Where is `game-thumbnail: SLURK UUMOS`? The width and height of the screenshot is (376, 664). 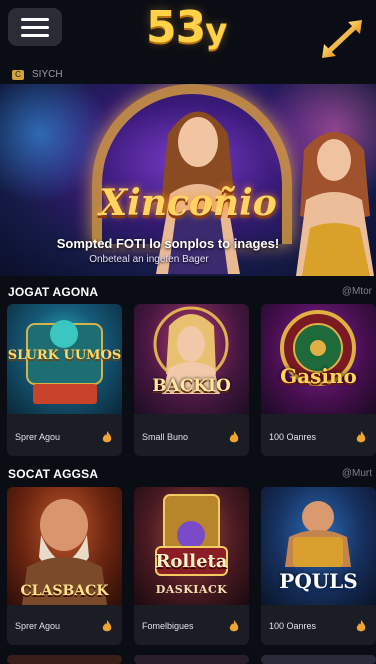
game-thumbnail: SLURK UUMOS is located at coordinates (64, 359).